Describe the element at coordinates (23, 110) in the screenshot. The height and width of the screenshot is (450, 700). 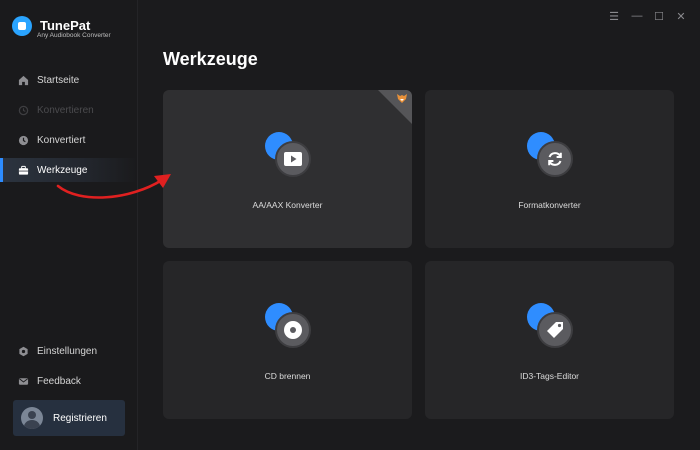
I see `convert-icon` at that location.